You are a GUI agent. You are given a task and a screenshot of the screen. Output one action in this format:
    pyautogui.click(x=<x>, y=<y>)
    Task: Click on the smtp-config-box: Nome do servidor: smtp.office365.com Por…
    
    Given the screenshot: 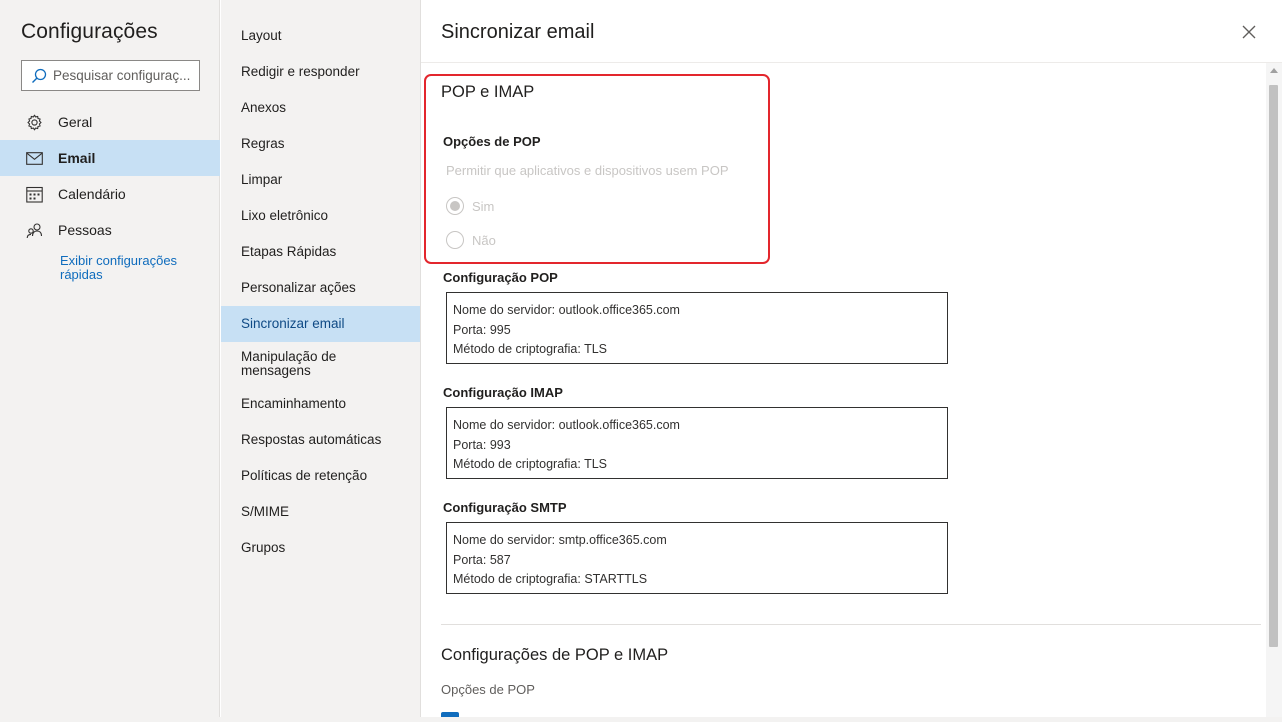 What is the action you would take?
    pyautogui.click(x=697, y=558)
    